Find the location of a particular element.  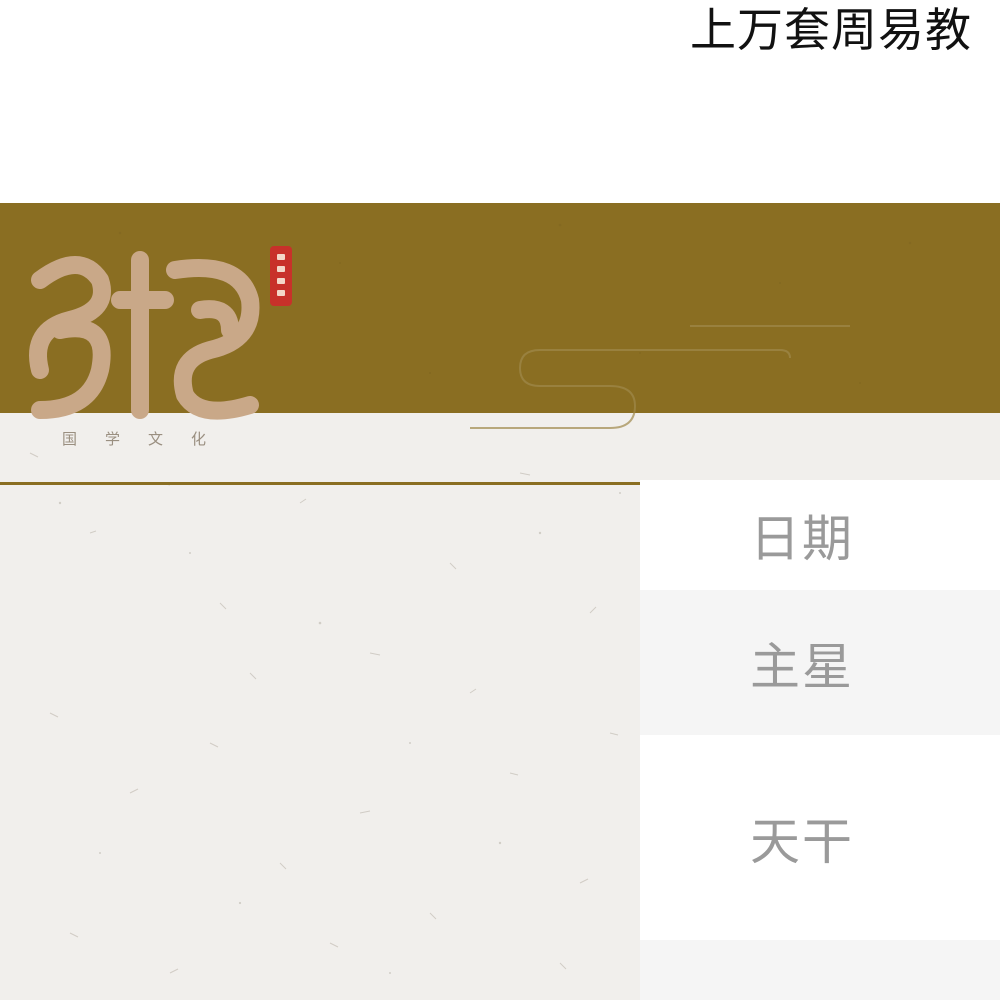

seal-stamp is located at coordinates (281, 276).